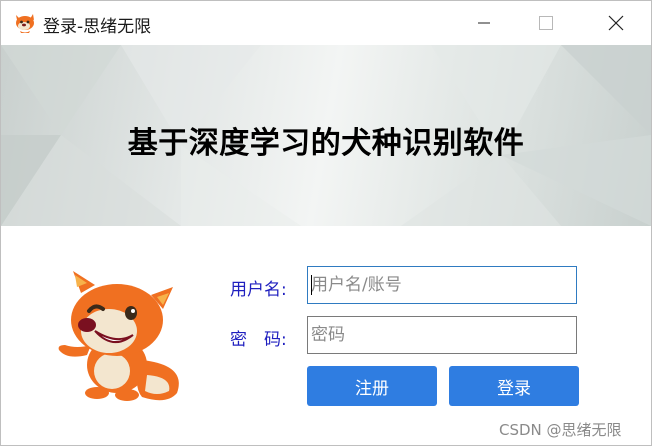  I want to click on login-button: 登录, so click(514, 386).